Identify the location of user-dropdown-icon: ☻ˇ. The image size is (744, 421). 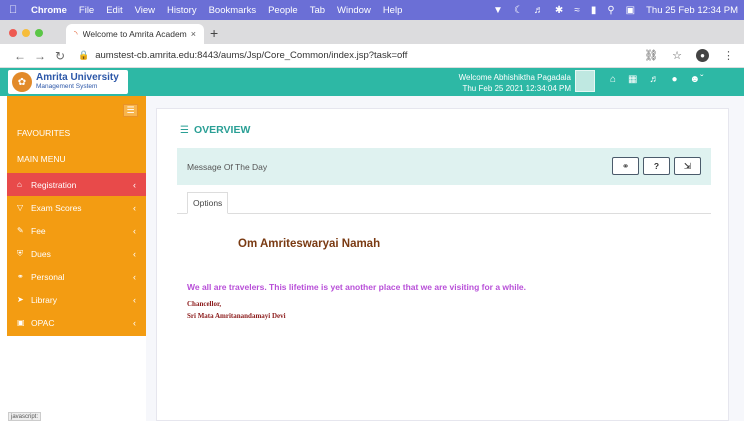
(697, 79).